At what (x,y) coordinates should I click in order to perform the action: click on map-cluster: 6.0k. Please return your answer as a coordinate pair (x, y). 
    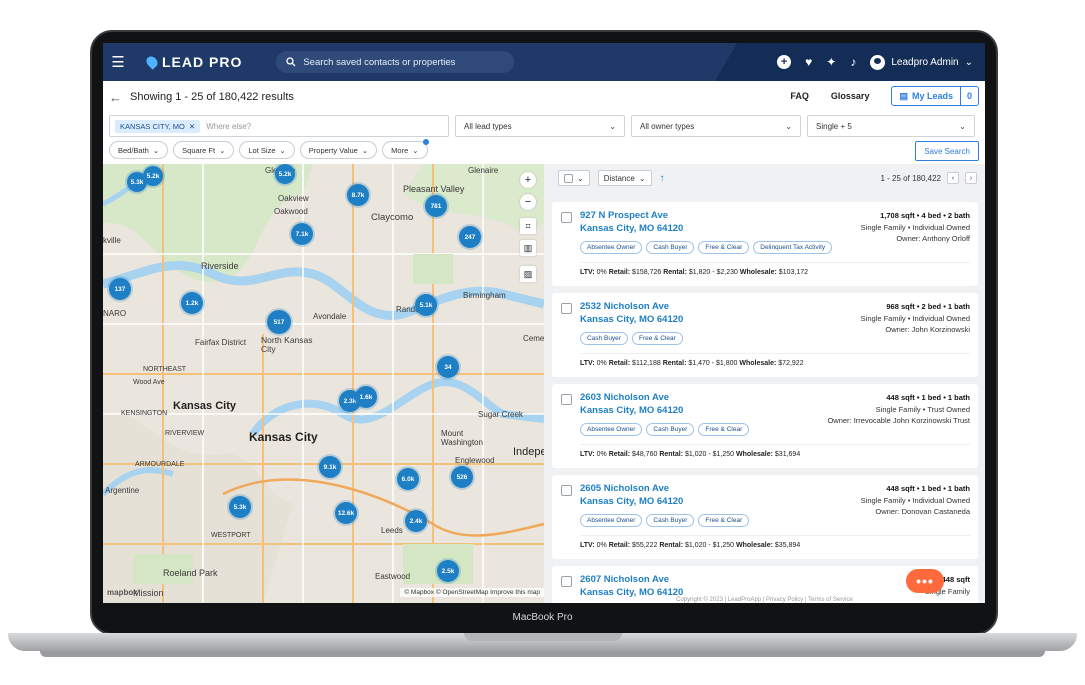
    Looking at the image, I should click on (408, 479).